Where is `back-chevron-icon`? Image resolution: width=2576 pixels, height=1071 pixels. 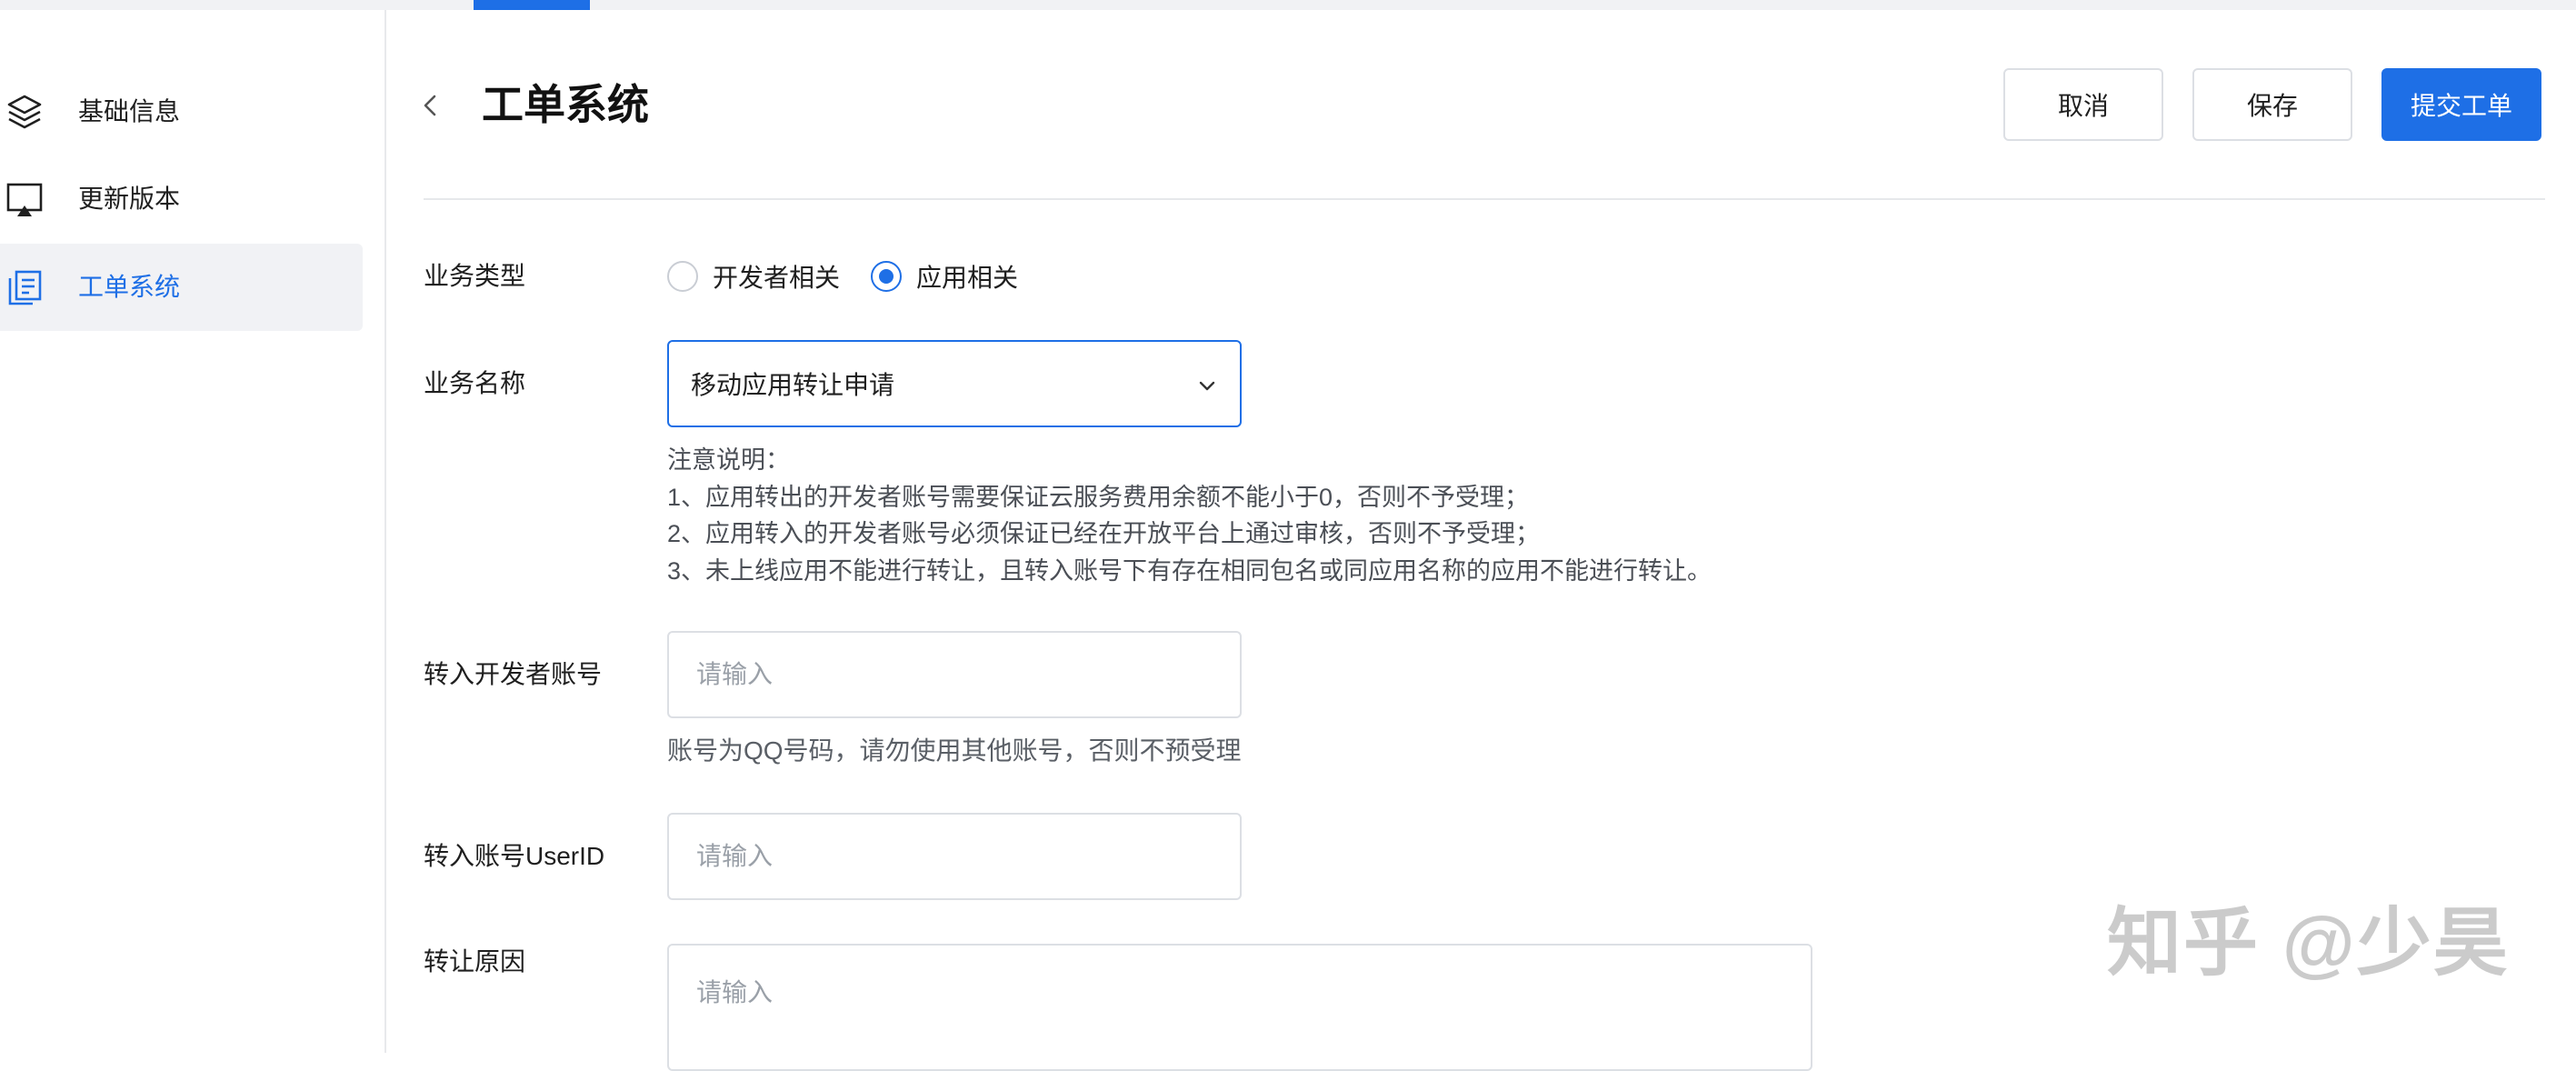
back-chevron-icon is located at coordinates (430, 105).